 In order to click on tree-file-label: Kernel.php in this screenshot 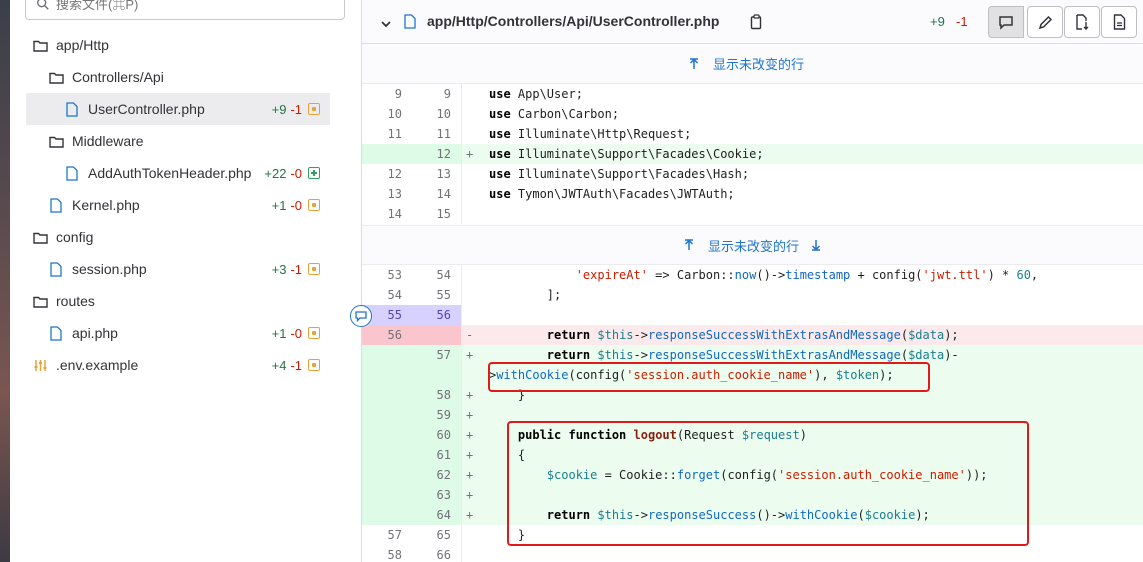, I will do `click(106, 205)`.